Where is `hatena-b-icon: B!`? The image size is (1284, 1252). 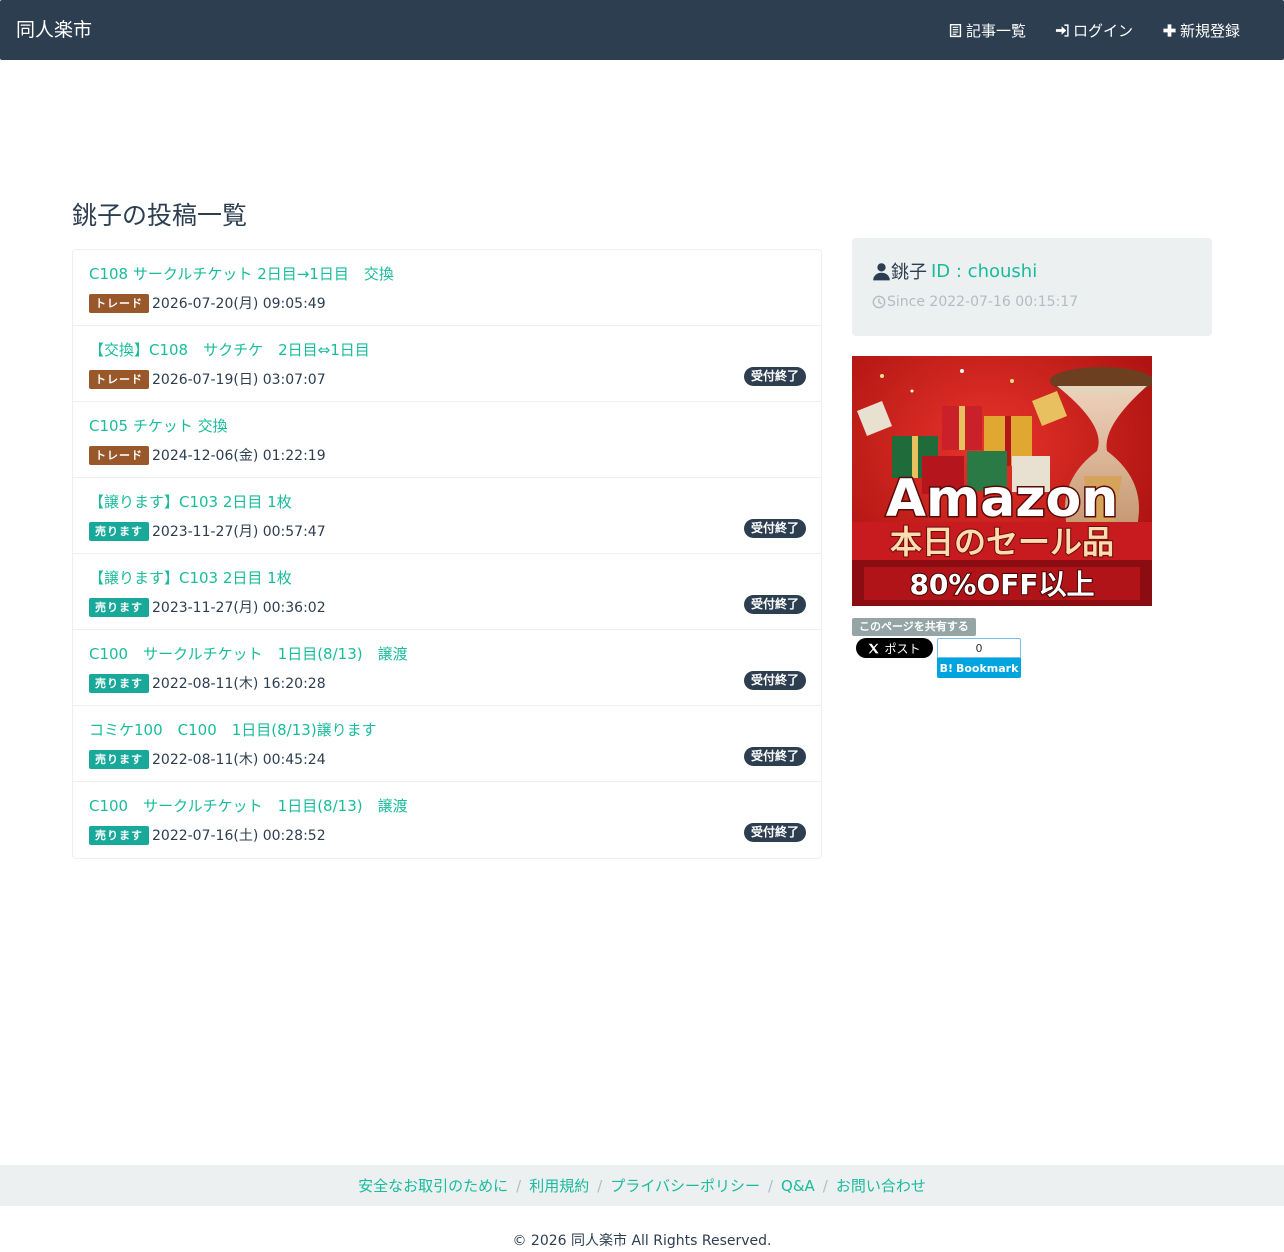
hatena-b-icon: B! is located at coordinates (946, 668).